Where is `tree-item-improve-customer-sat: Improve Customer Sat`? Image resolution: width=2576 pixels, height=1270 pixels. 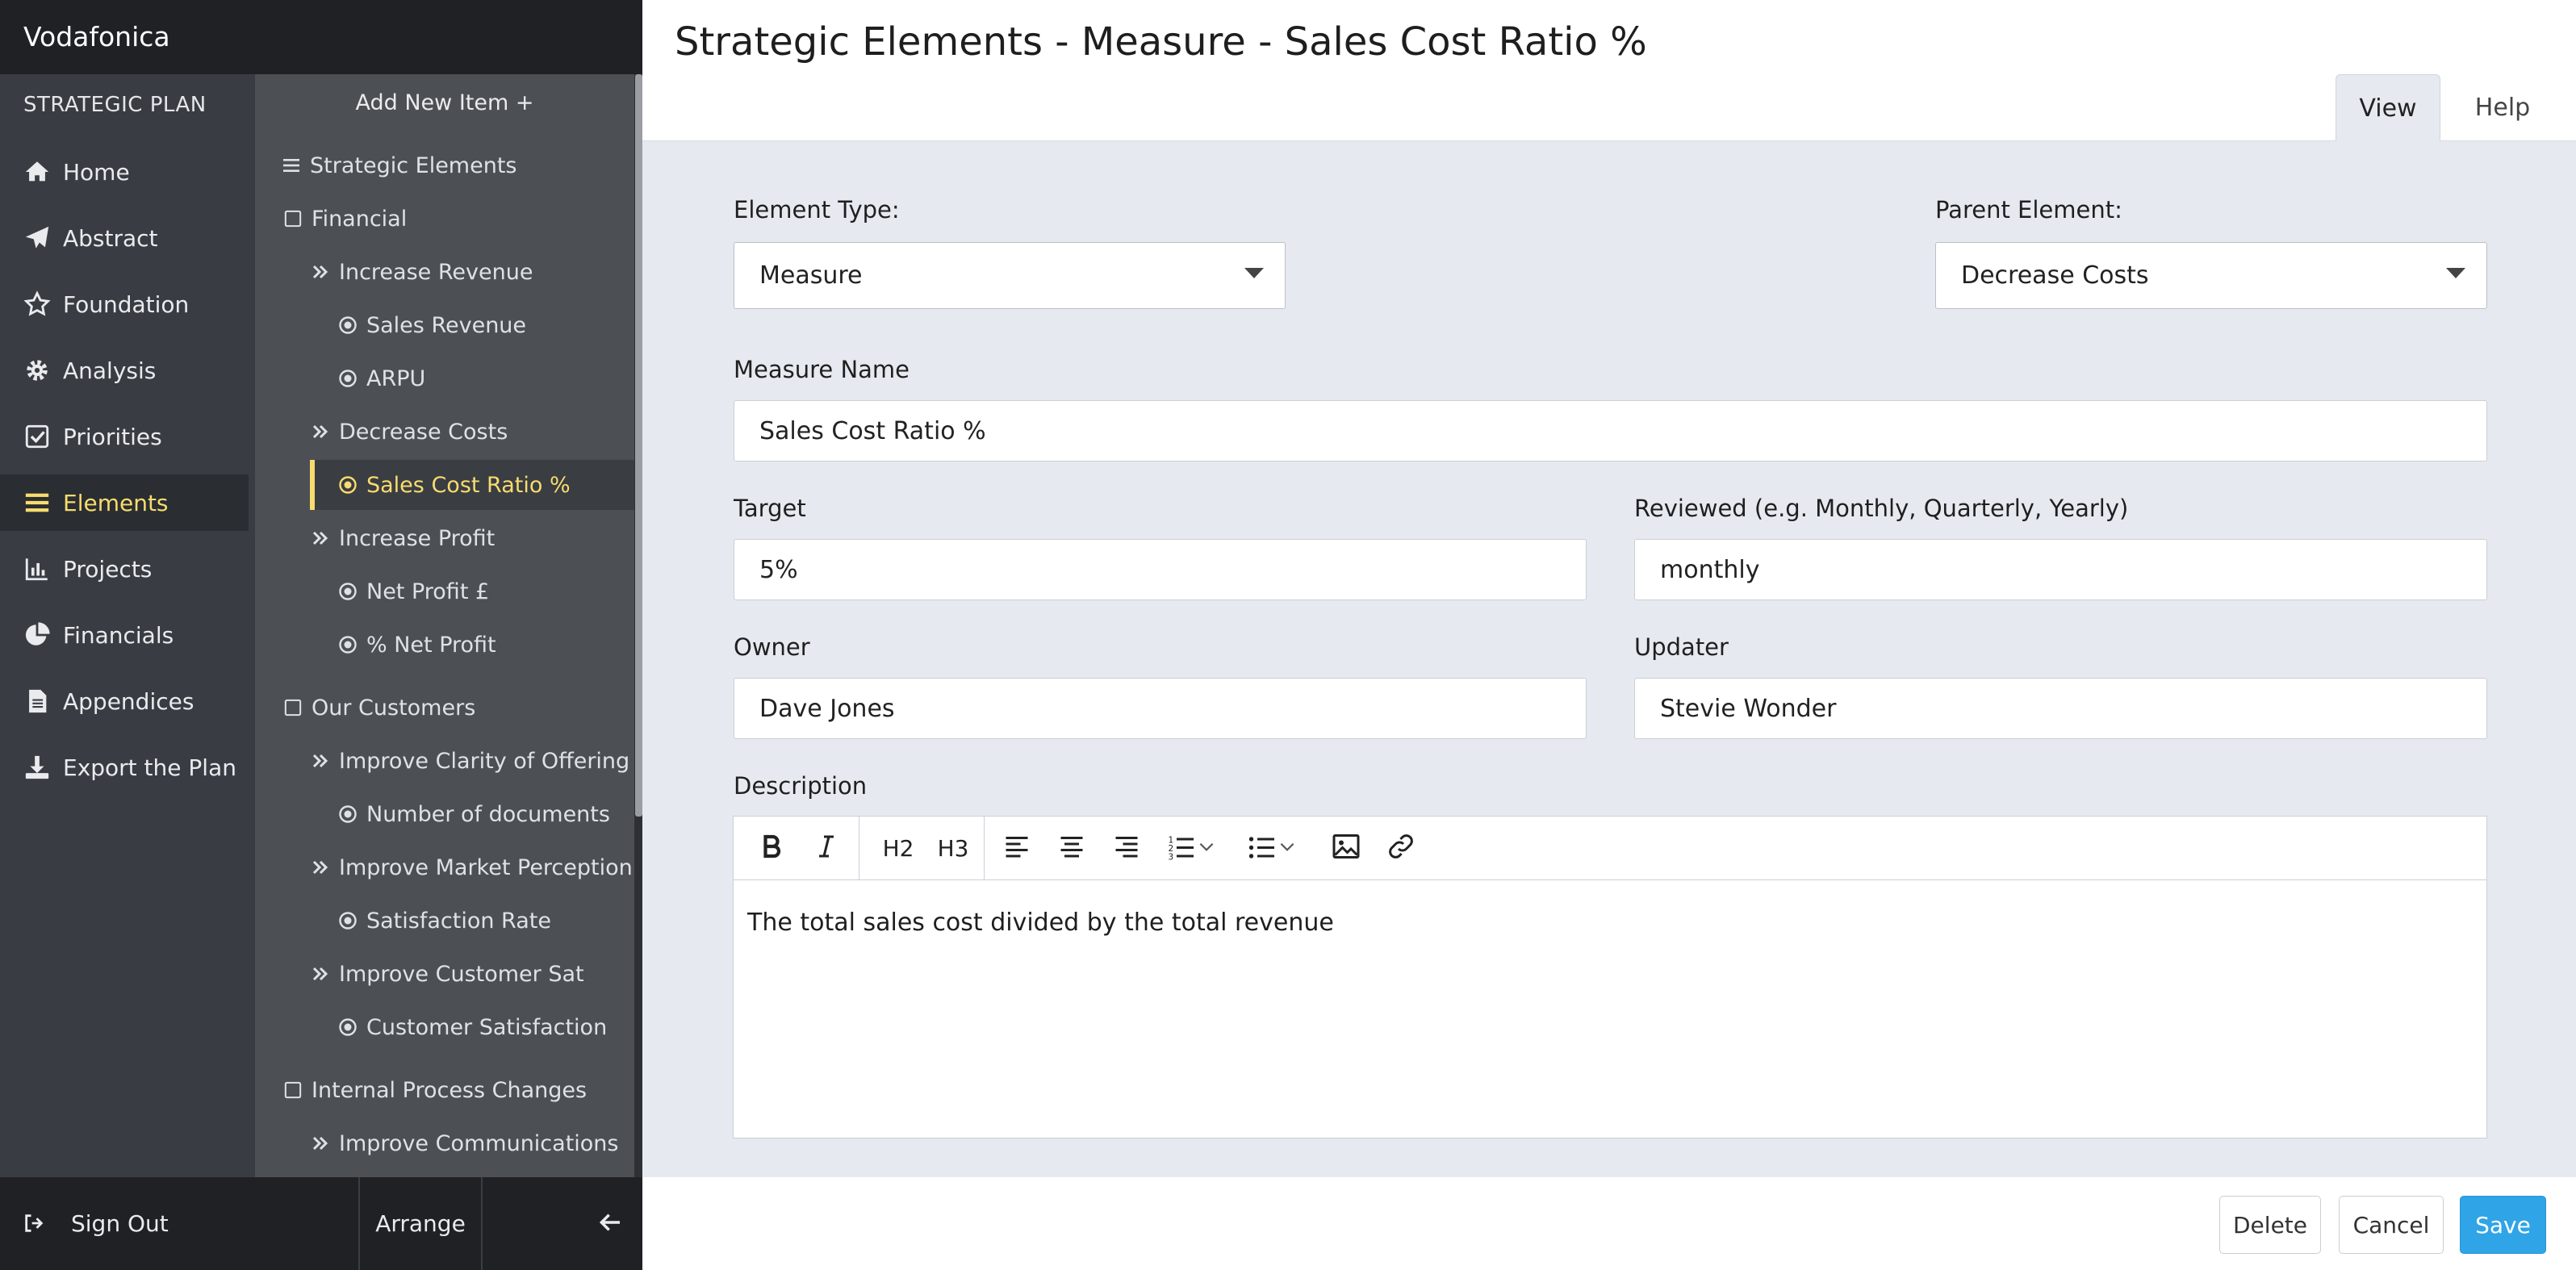 tree-item-improve-customer-sat: Improve Customer Sat is located at coordinates (447, 974).